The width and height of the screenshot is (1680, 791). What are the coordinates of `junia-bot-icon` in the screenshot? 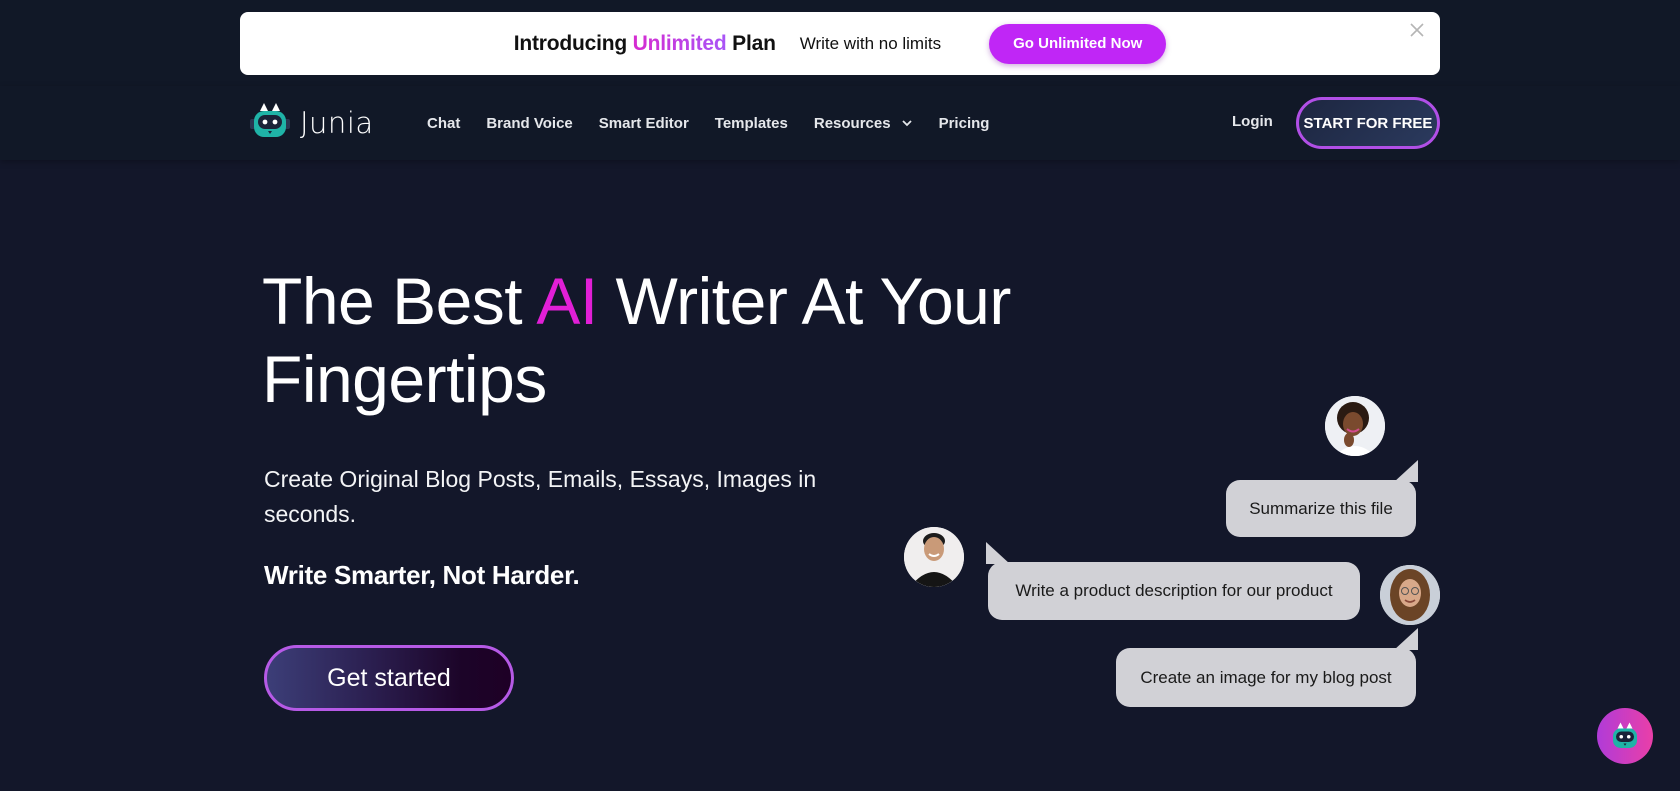 It's located at (1625, 735).